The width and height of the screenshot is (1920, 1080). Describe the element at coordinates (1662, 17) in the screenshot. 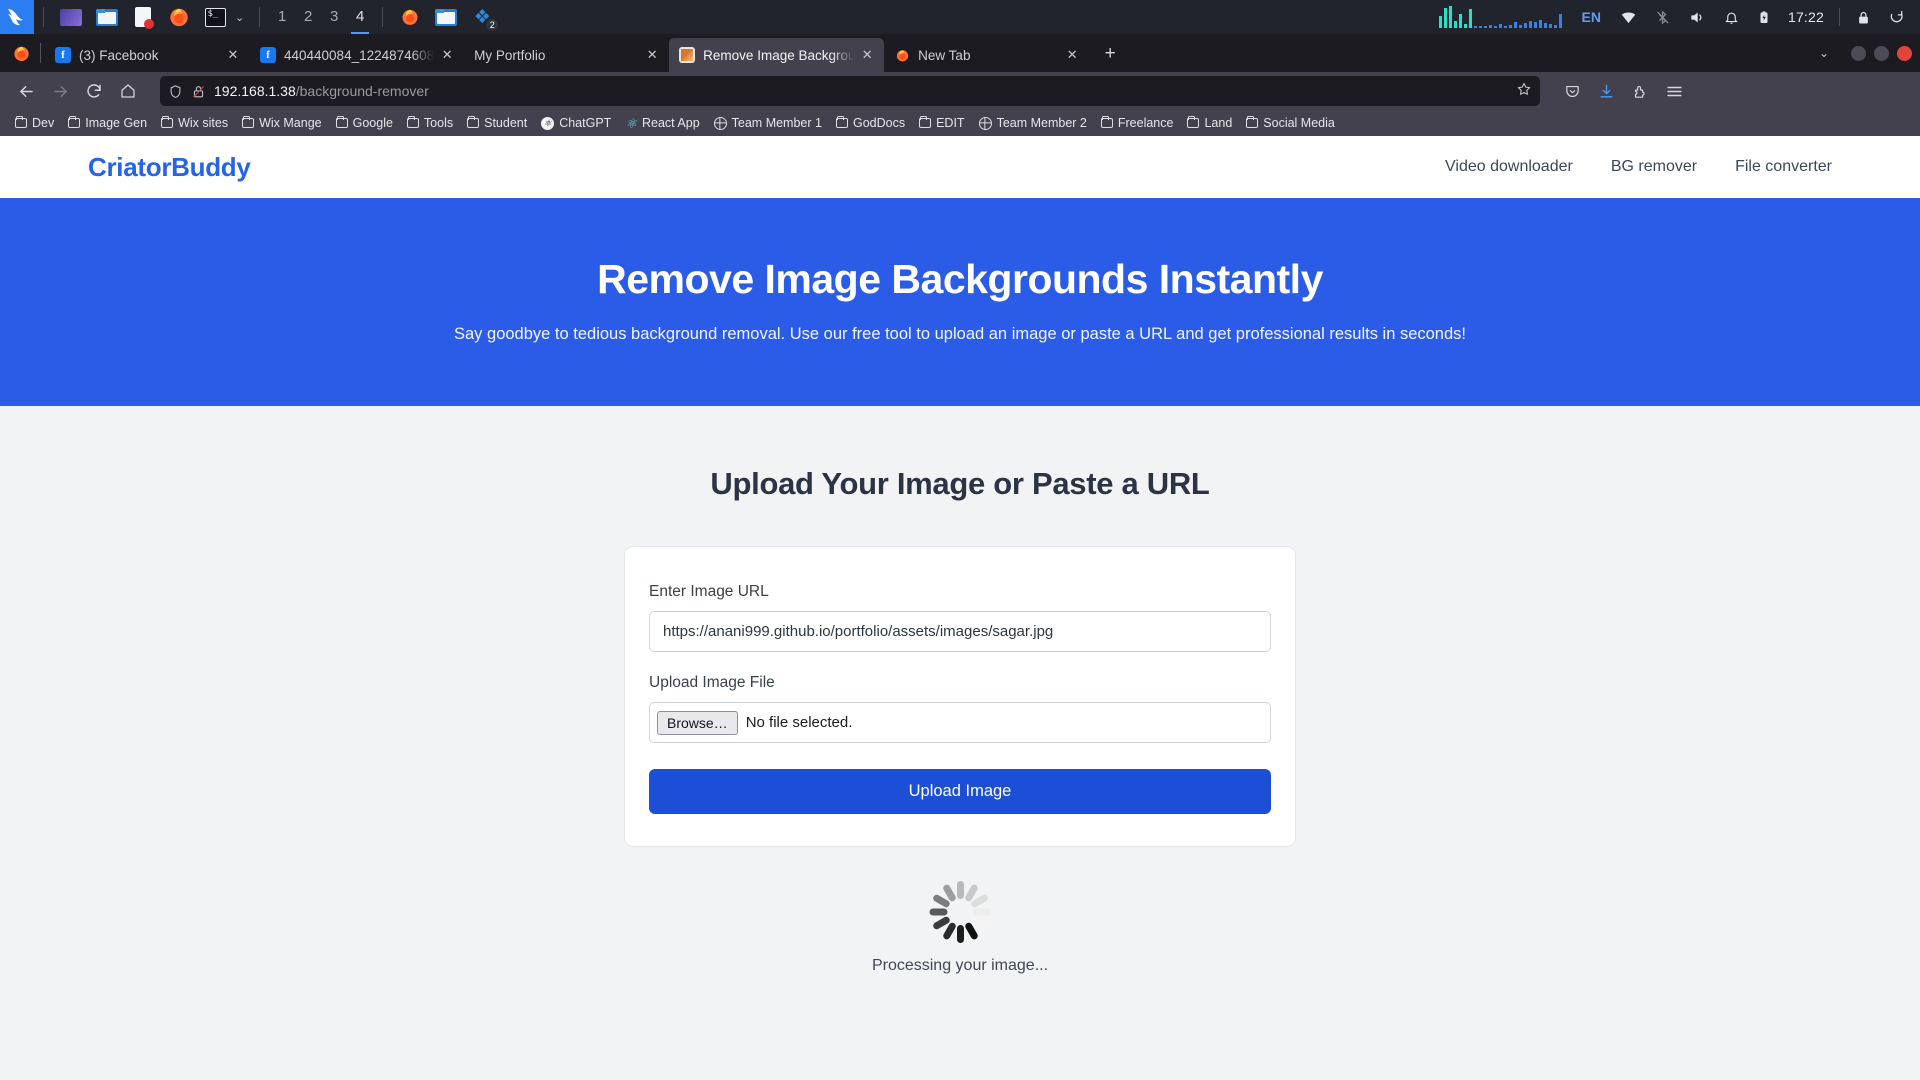

I see `bluetooth-disabled-icon` at that location.